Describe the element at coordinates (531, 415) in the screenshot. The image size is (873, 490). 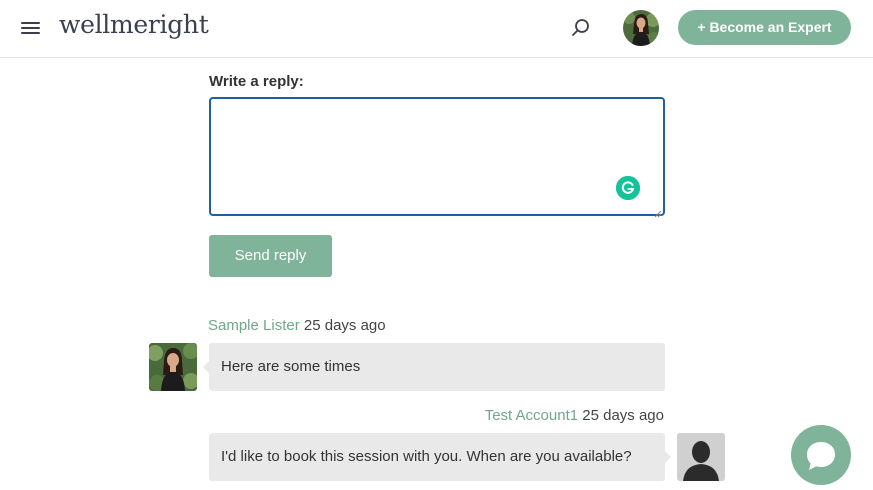
I see `message-author-link: Test Account1` at that location.